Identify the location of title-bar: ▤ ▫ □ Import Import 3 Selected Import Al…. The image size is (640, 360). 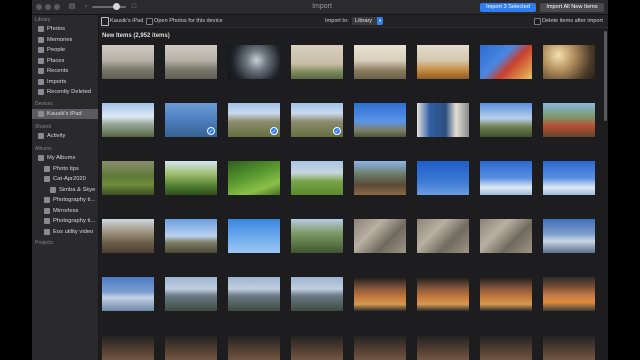
(320, 7).